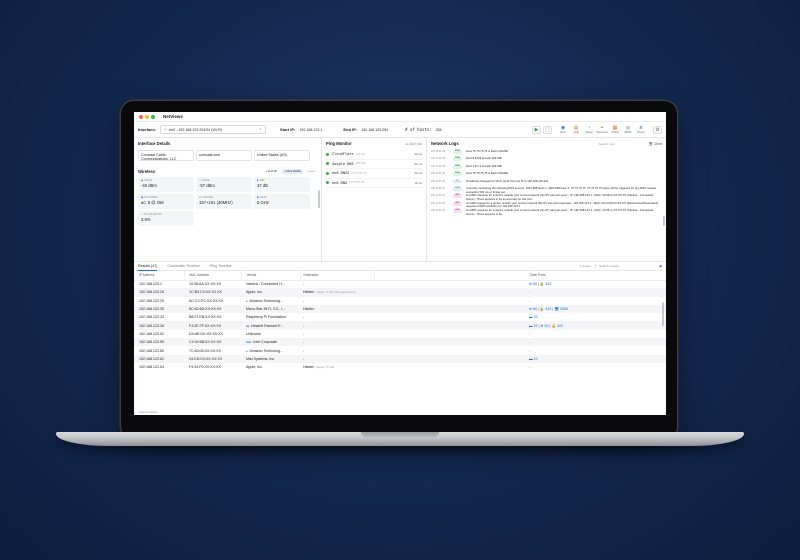  Describe the element at coordinates (374, 183) in the screenshot. I see `ping-host-row: en0 DNS (75.75.75.75) 16 ms` at that location.